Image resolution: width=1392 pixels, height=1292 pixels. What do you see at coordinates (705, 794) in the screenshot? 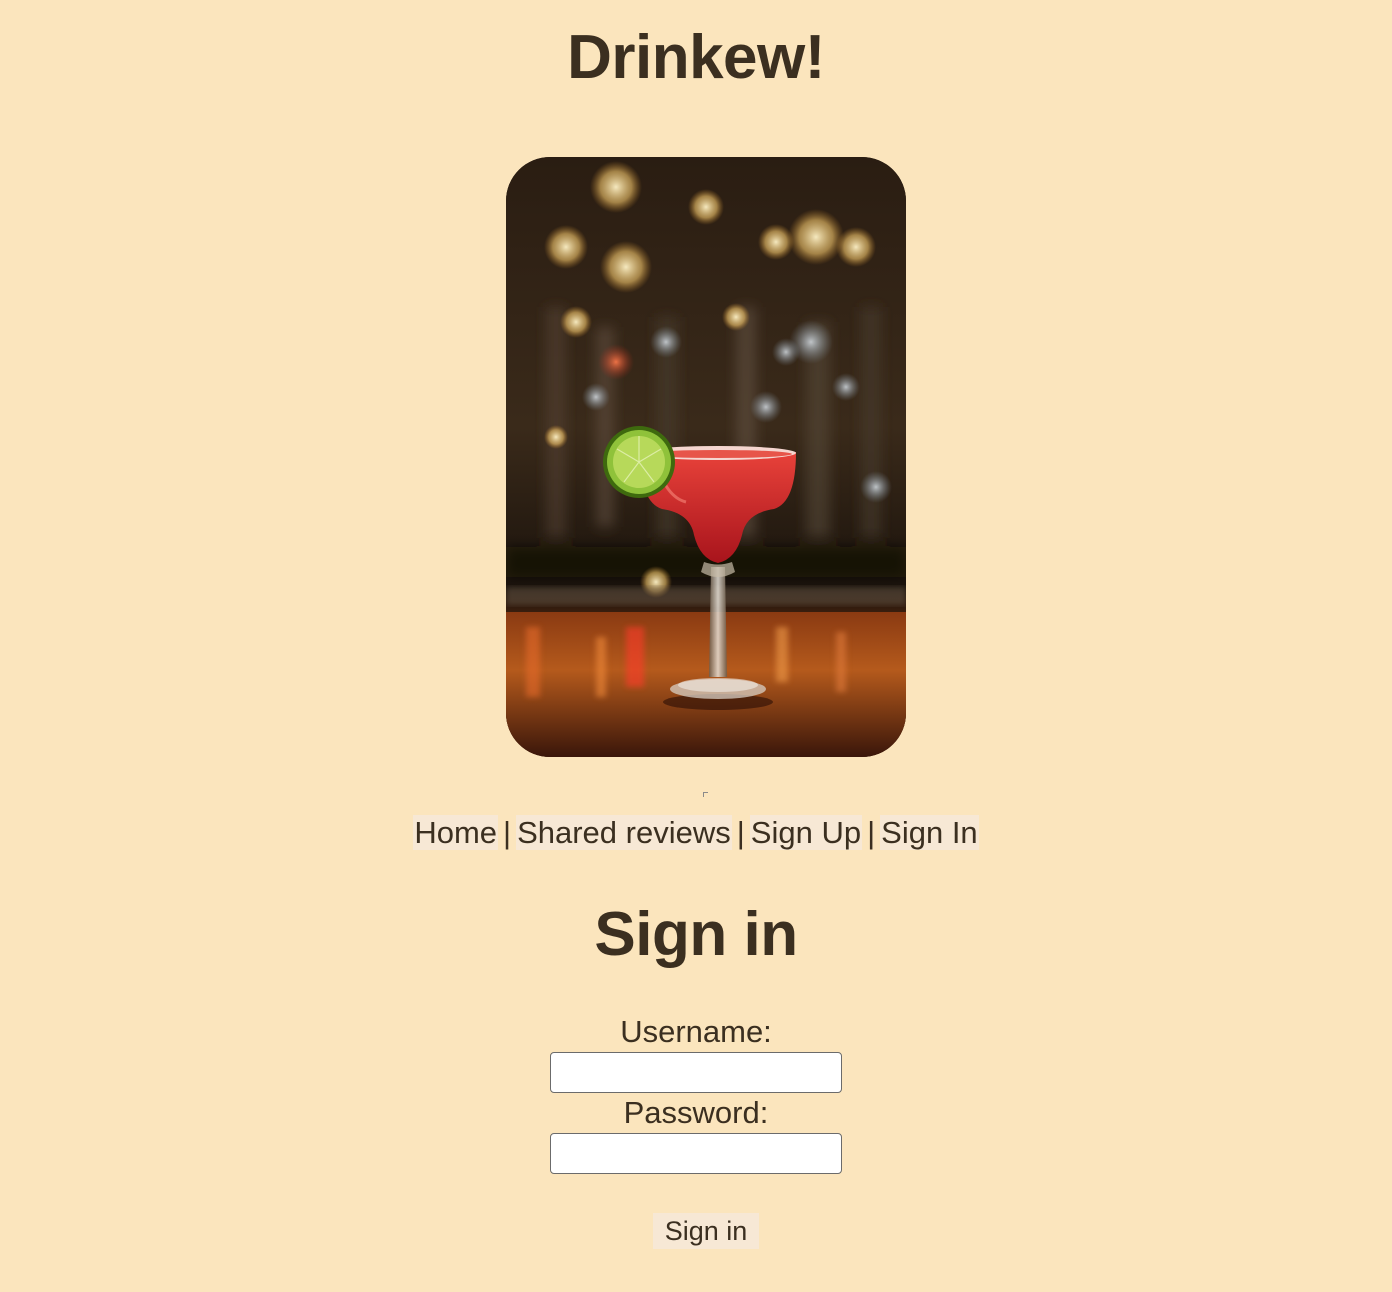
I see `broken-image-icon` at bounding box center [705, 794].